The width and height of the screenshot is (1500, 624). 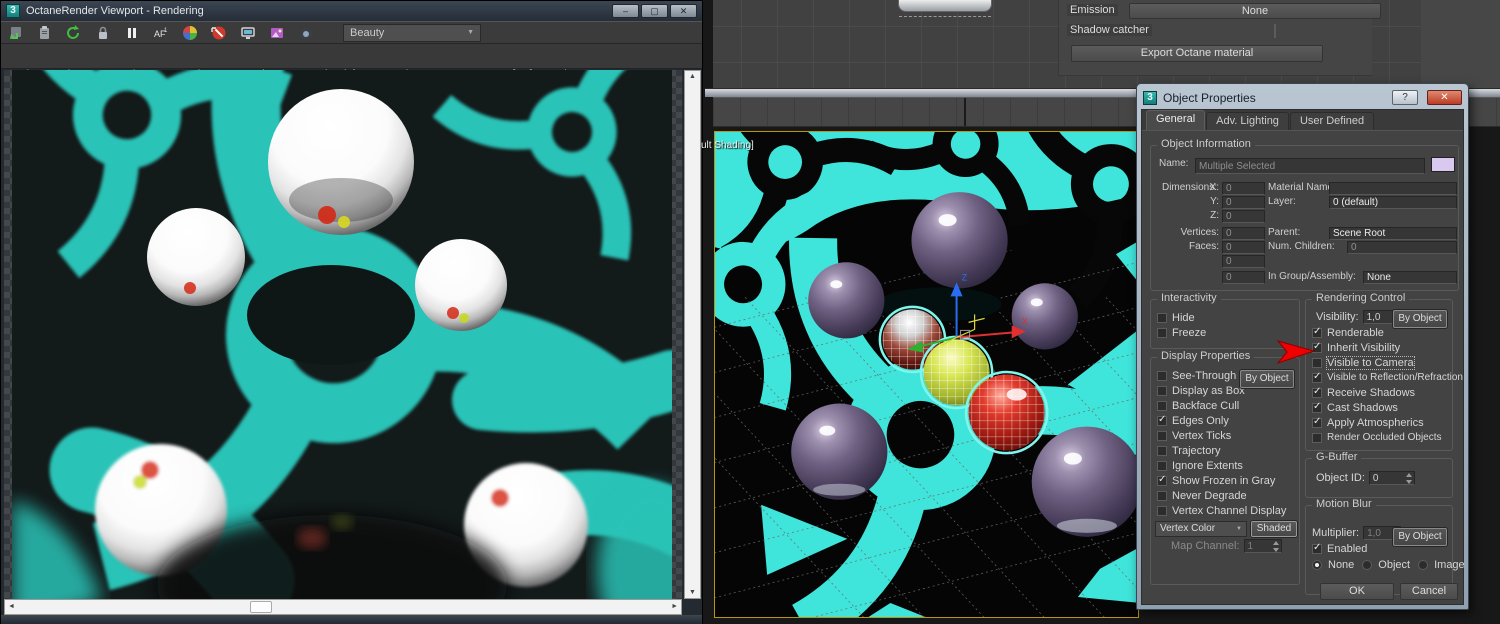 I want to click on edges-only-row: Edges Only, so click(x=1225, y=420).